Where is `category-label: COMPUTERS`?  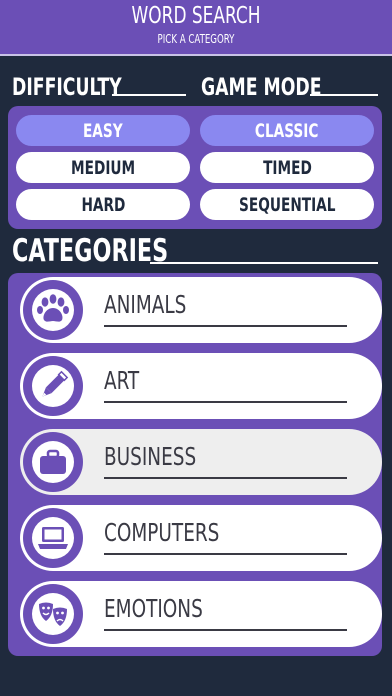
category-label: COMPUTERS is located at coordinates (162, 532).